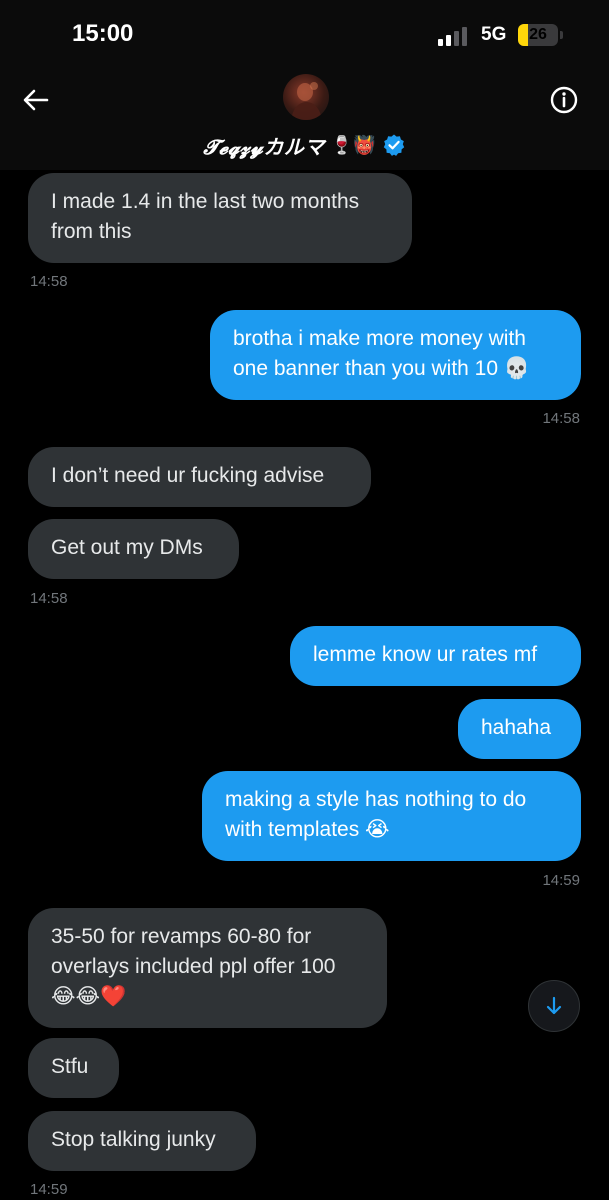 This screenshot has height=1200, width=609. What do you see at coordinates (561, 35) in the screenshot?
I see `battery-cap` at bounding box center [561, 35].